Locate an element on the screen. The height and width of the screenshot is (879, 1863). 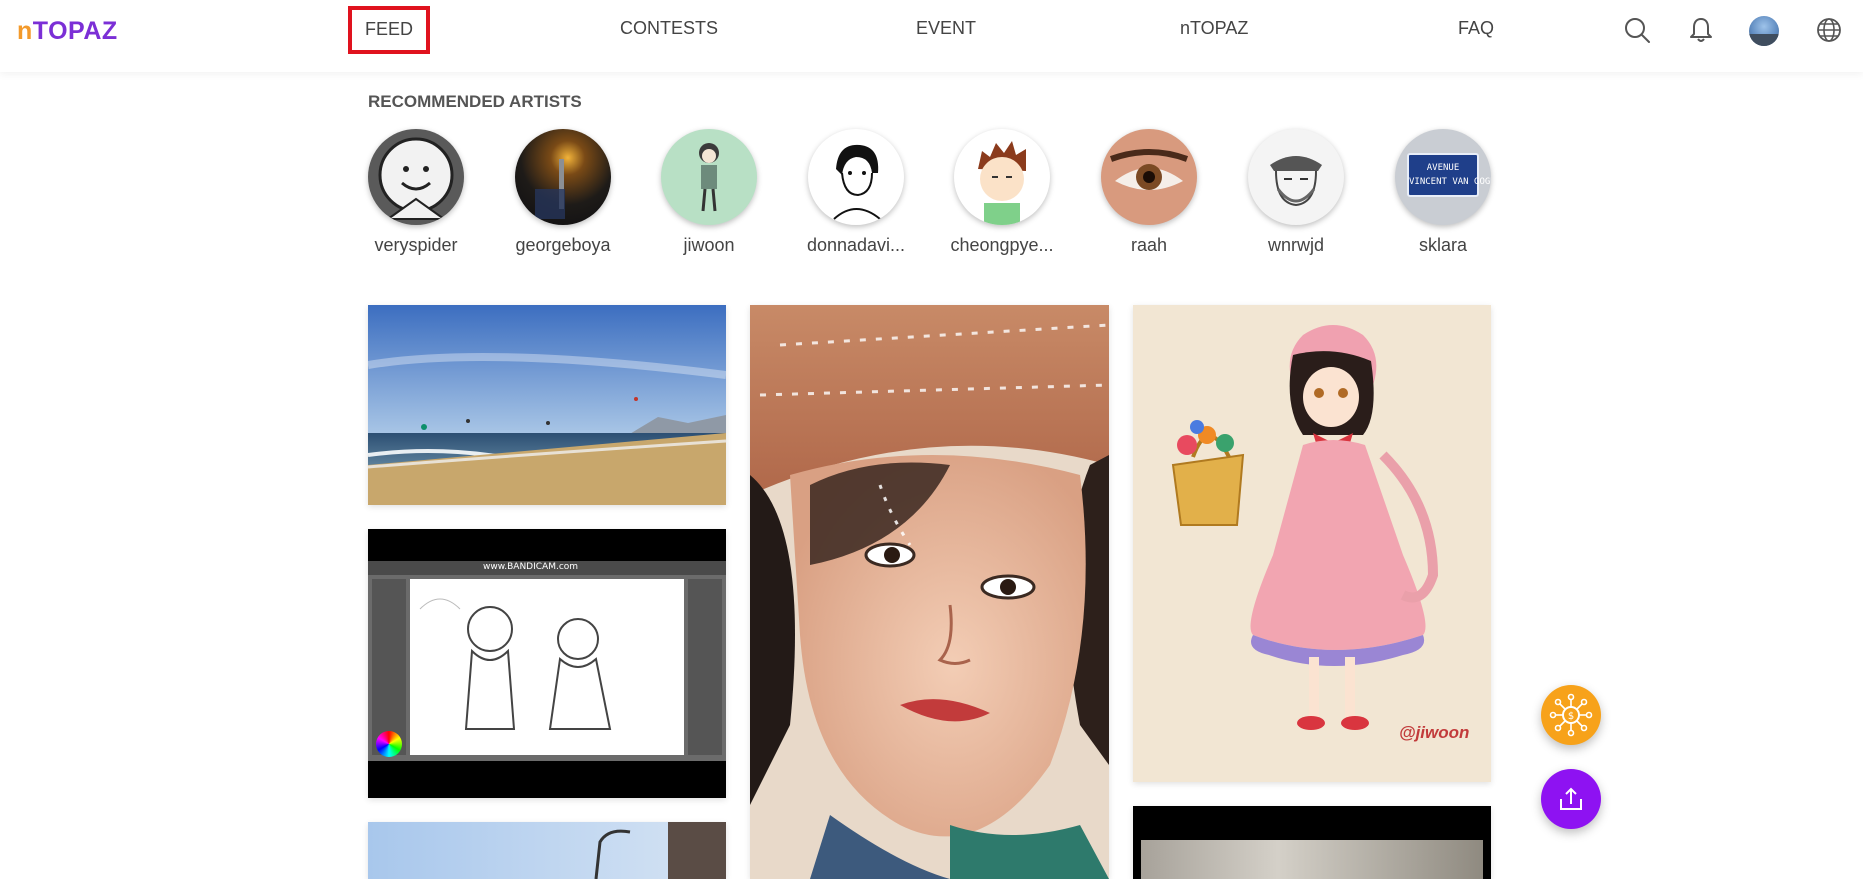
top-header: nTOPAZ FEED CONTESTS EVENT nTOPAZ FAQ is located at coordinates (931, 36).